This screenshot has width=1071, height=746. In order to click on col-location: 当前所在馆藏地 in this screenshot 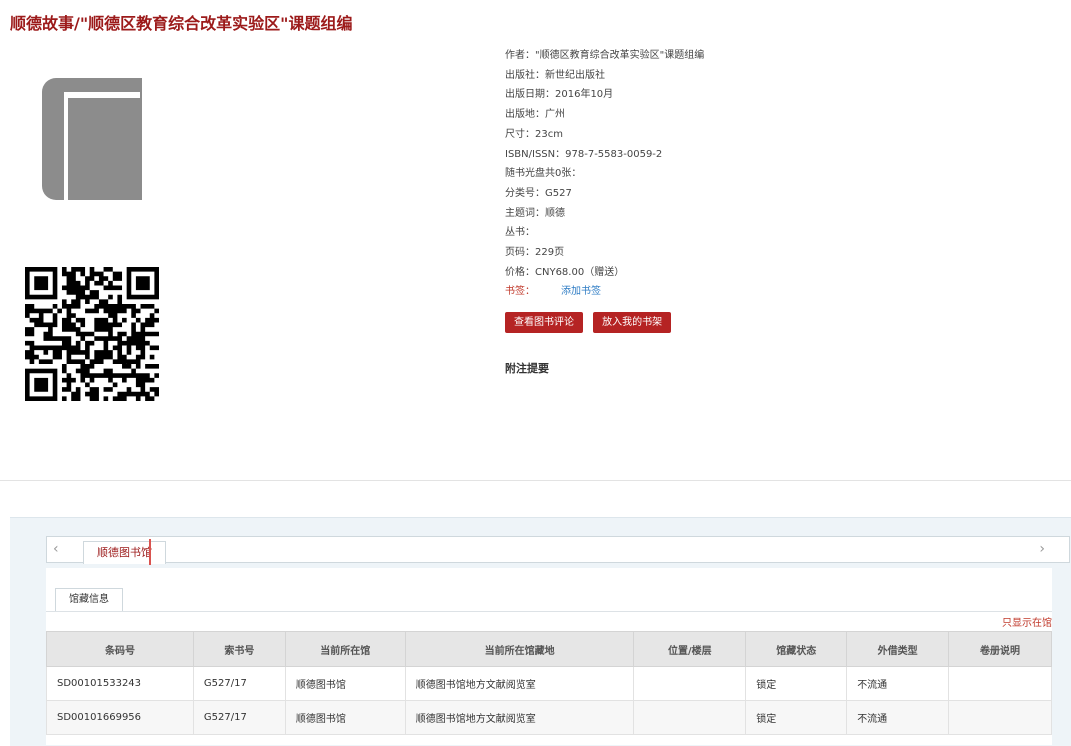, I will do `click(519, 649)`.